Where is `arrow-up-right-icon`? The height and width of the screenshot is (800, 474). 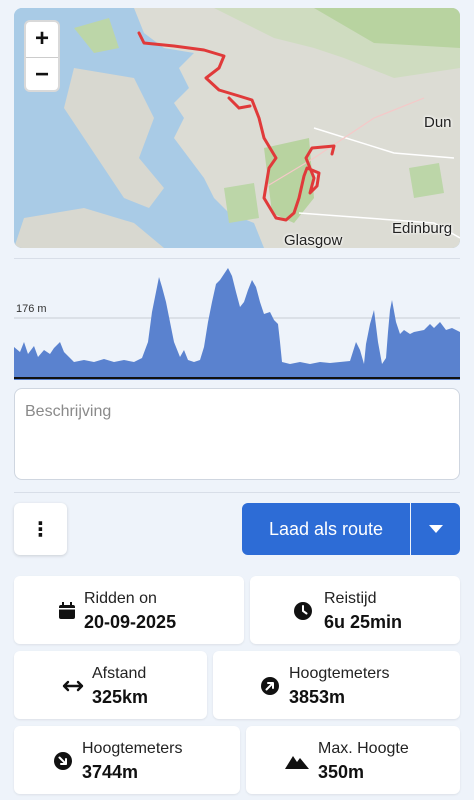 arrow-up-right-icon is located at coordinates (270, 686).